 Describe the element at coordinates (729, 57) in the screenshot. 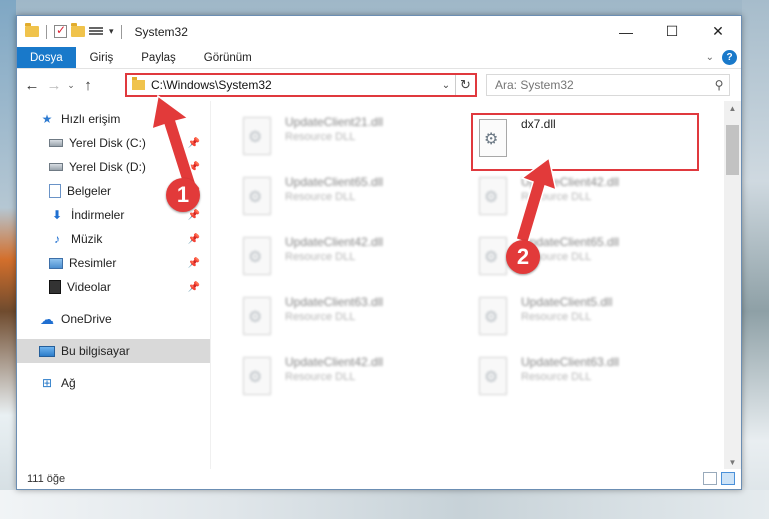

I see `help-icon: ?` at that location.